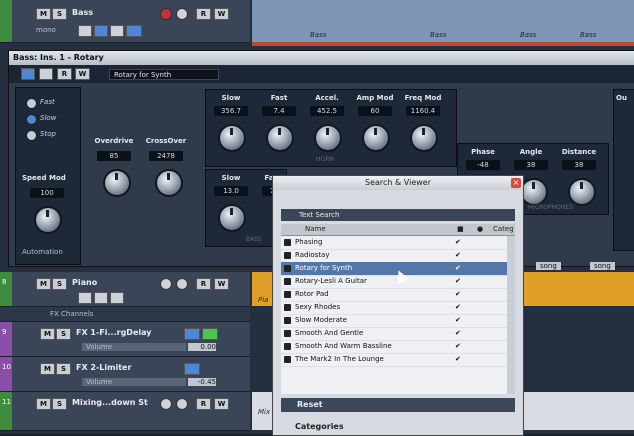 This screenshot has height=436, width=634. What do you see at coordinates (327, 111) in the screenshot?
I see `horn-knob-value: 452.5` at bounding box center [327, 111].